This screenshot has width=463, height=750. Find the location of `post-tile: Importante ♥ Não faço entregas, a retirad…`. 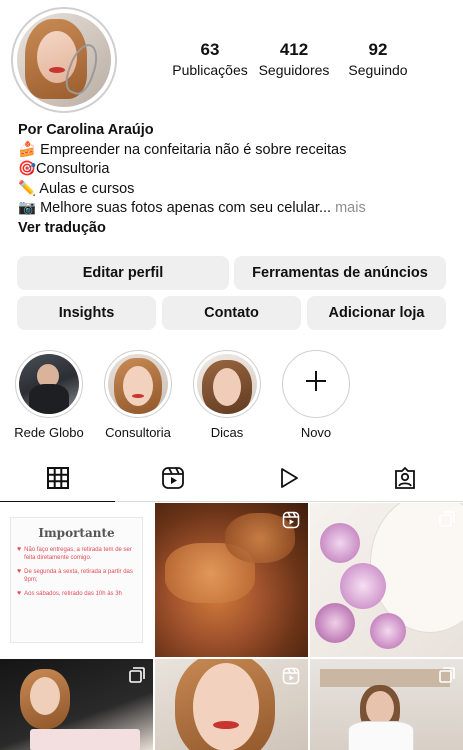

post-tile: Importante ♥ Não faço entregas, a retirad… is located at coordinates (76, 580).